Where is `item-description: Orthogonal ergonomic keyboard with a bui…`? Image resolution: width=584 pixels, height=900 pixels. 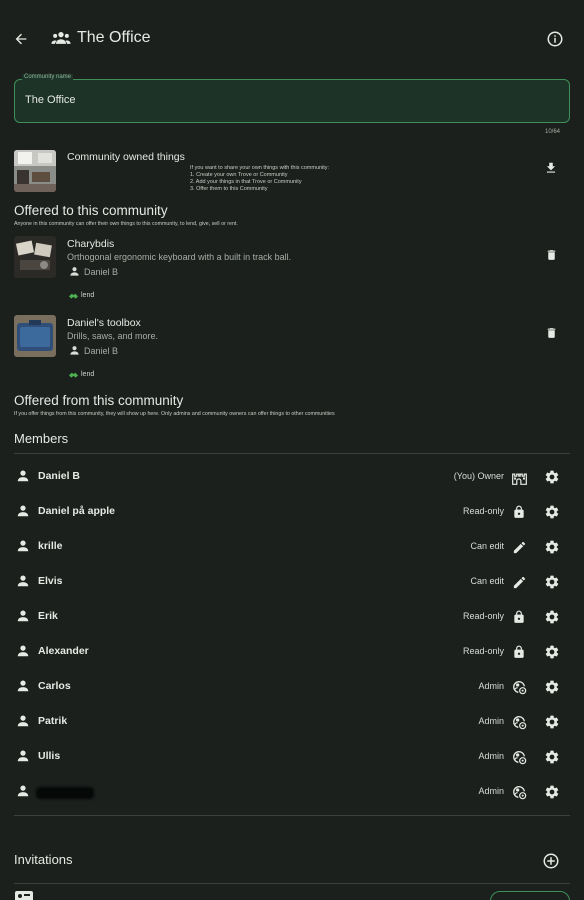
item-description: Orthogonal ergonomic keyboard with a bui… is located at coordinates (179, 257).